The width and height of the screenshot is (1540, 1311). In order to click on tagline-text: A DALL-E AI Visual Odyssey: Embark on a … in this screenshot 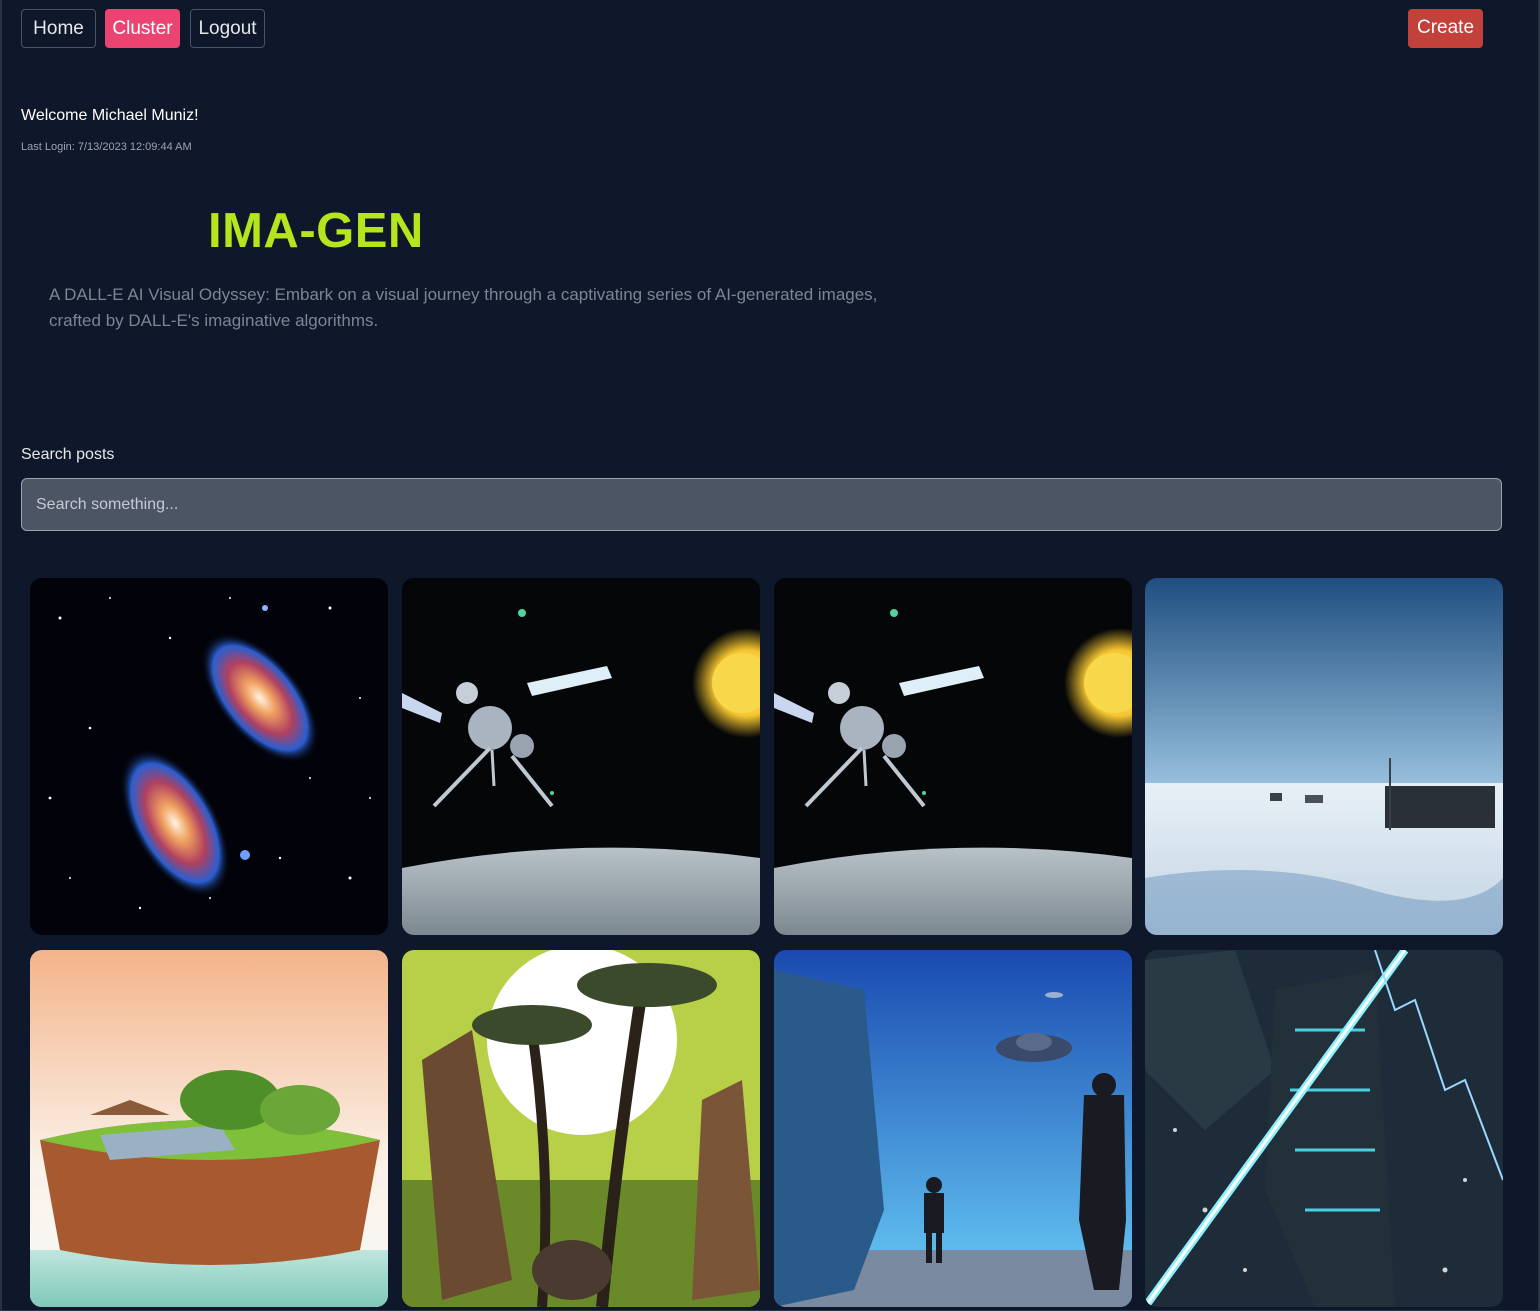, I will do `click(463, 307)`.